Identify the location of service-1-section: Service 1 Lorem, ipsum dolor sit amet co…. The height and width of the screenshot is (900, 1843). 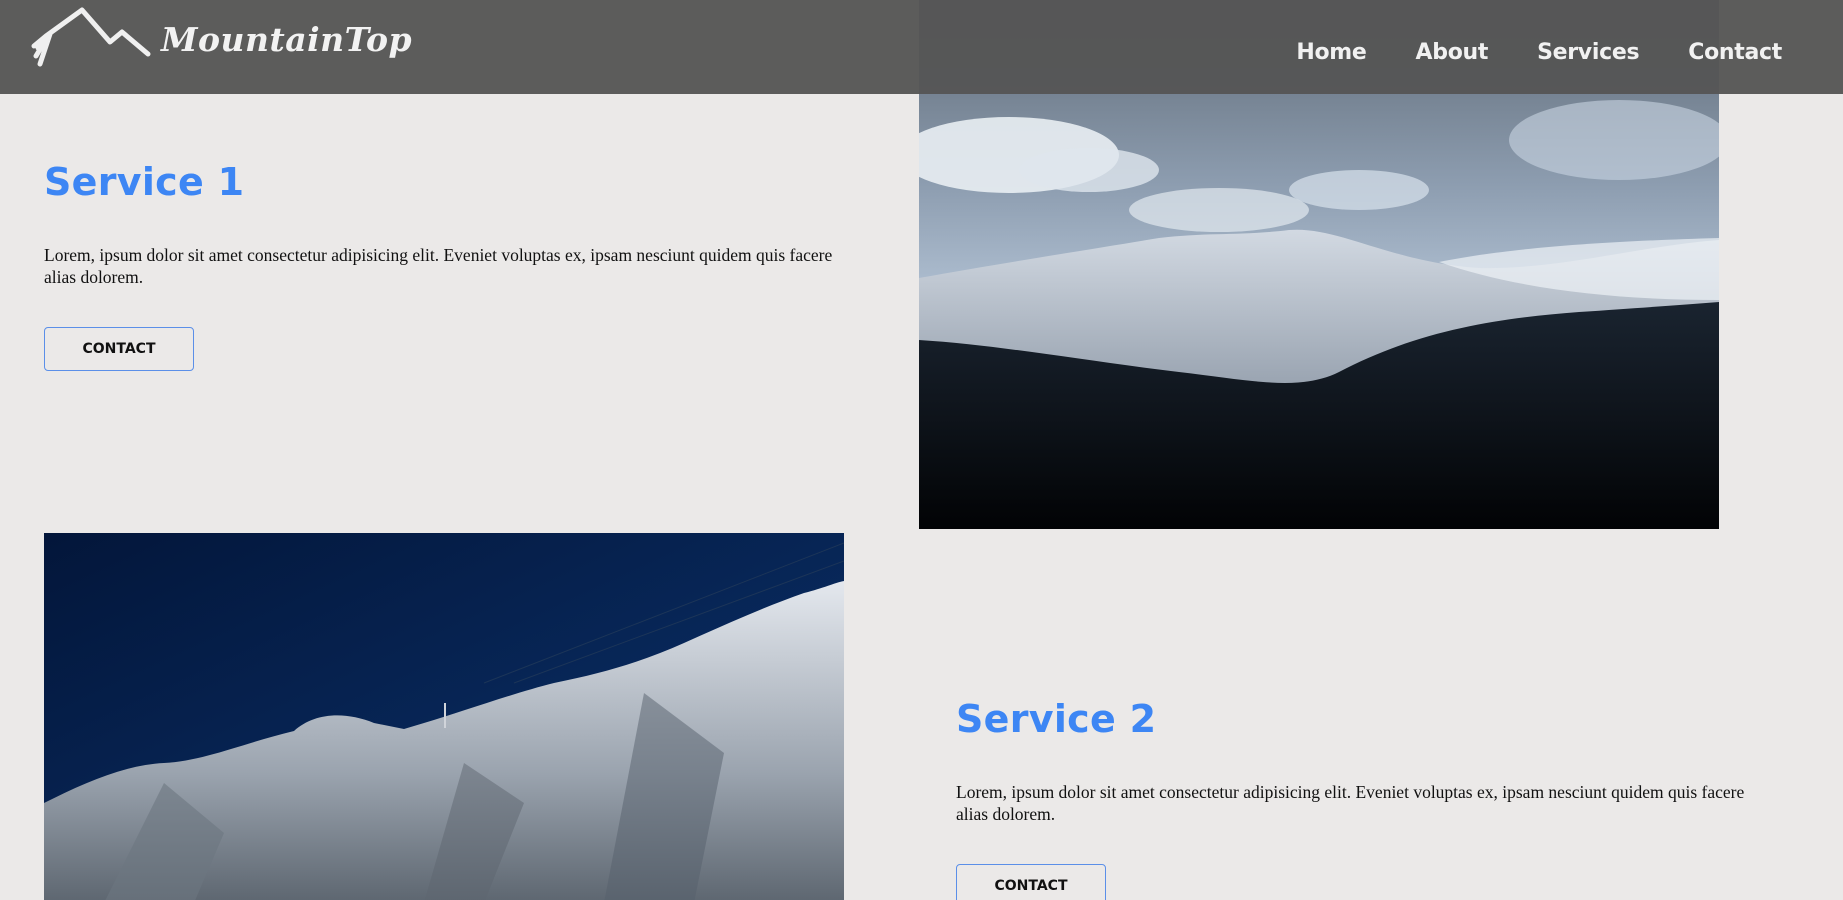
(444, 263).